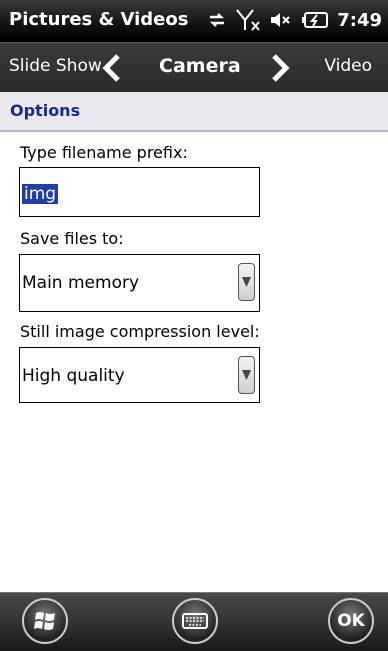 This screenshot has width=388, height=651. I want to click on pivot-nav: Slide Show Camera Video, so click(194, 67).